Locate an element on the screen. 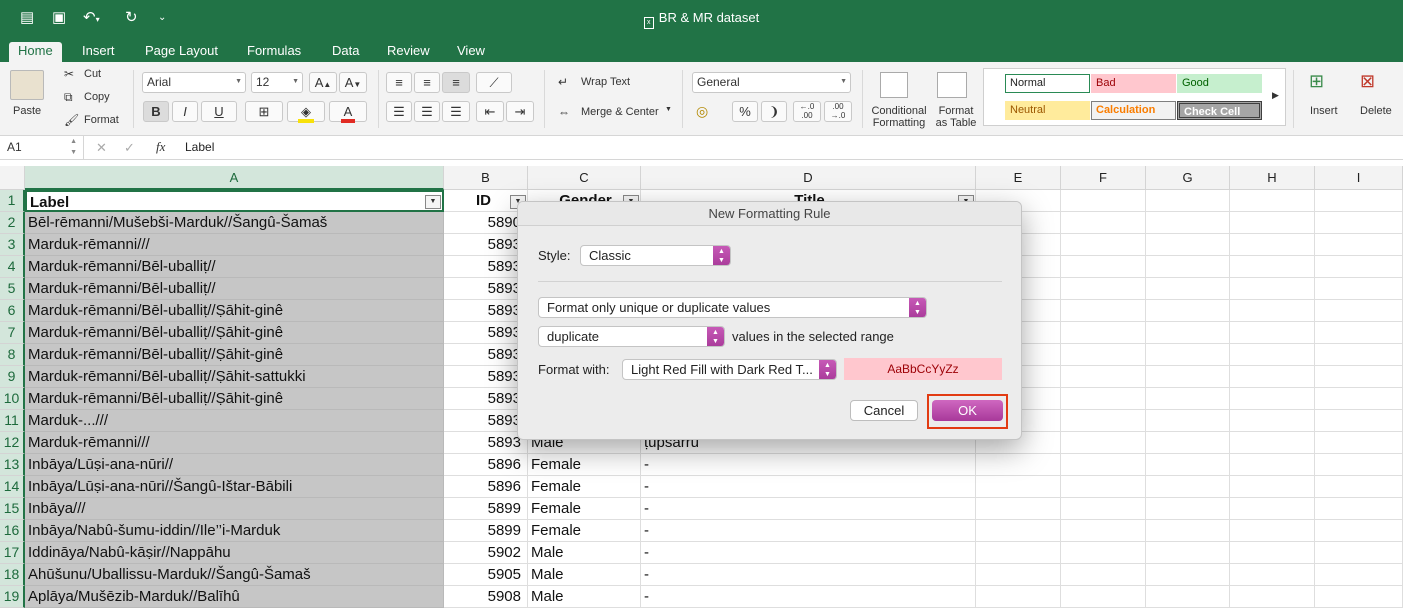  row-header: 16 is located at coordinates (12, 531).